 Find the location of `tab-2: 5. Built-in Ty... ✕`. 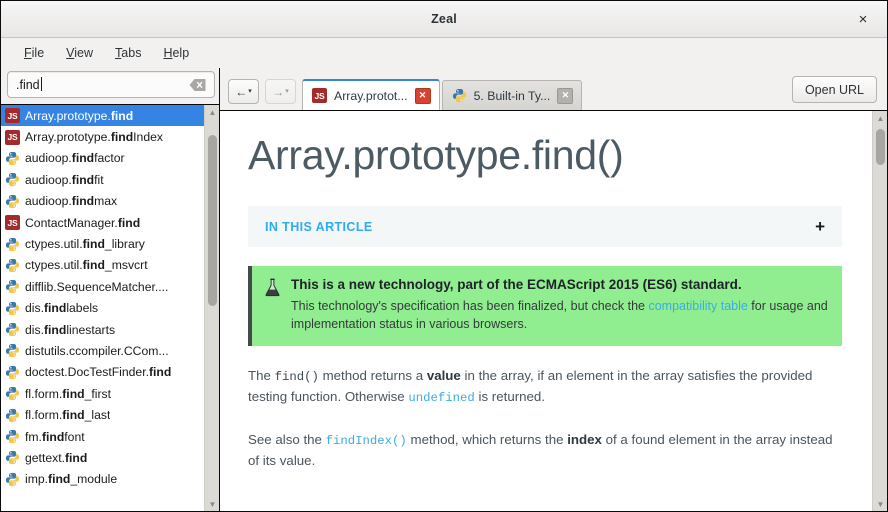

tab-2: 5. Built-in Ty... ✕ is located at coordinates (512, 95).